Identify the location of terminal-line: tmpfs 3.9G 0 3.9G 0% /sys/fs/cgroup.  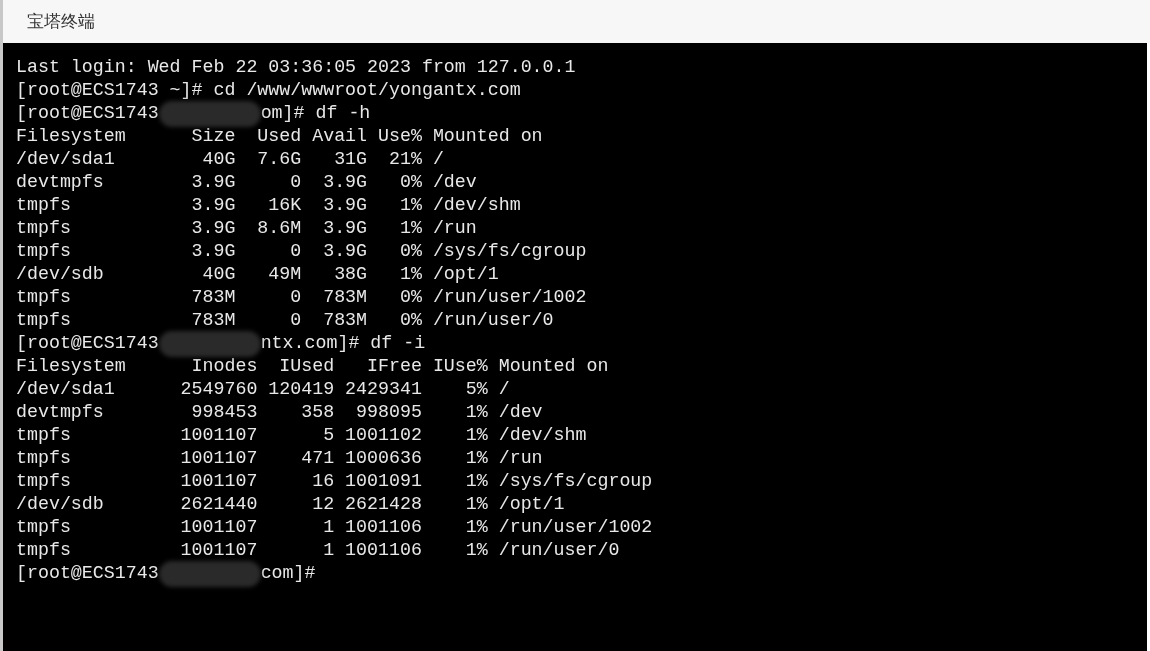
(301, 251).